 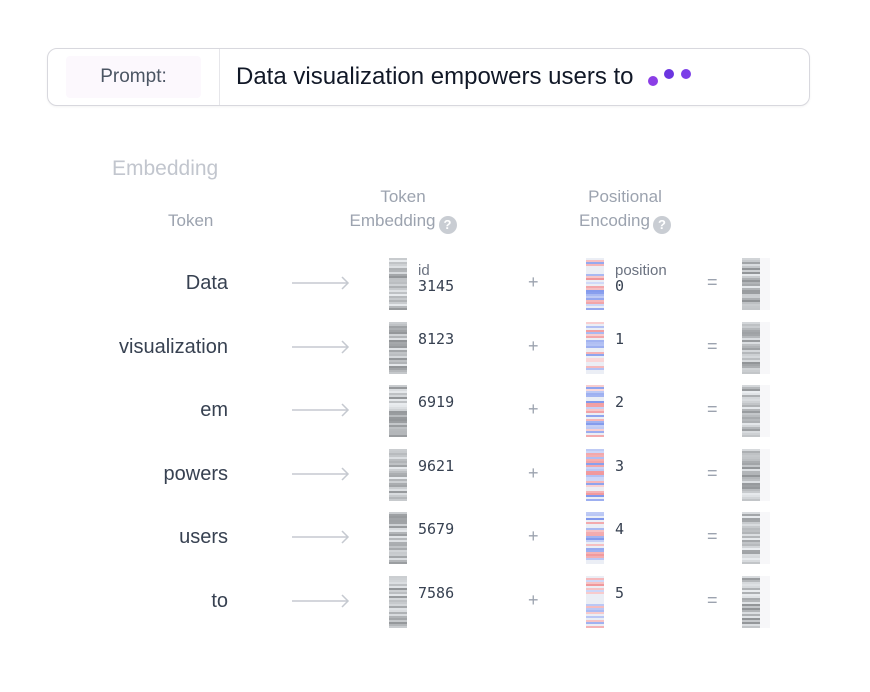 I want to click on embedding-row: Data id 3145 + position 0 =, so click(x=435, y=284).